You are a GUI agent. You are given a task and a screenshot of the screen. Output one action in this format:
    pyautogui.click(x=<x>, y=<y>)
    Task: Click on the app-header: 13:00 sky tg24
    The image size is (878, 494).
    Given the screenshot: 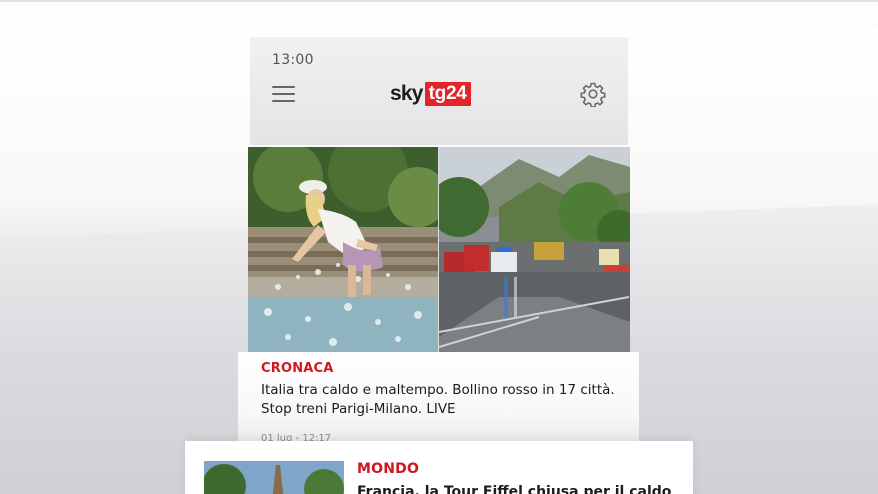 What is the action you would take?
    pyautogui.click(x=439, y=91)
    